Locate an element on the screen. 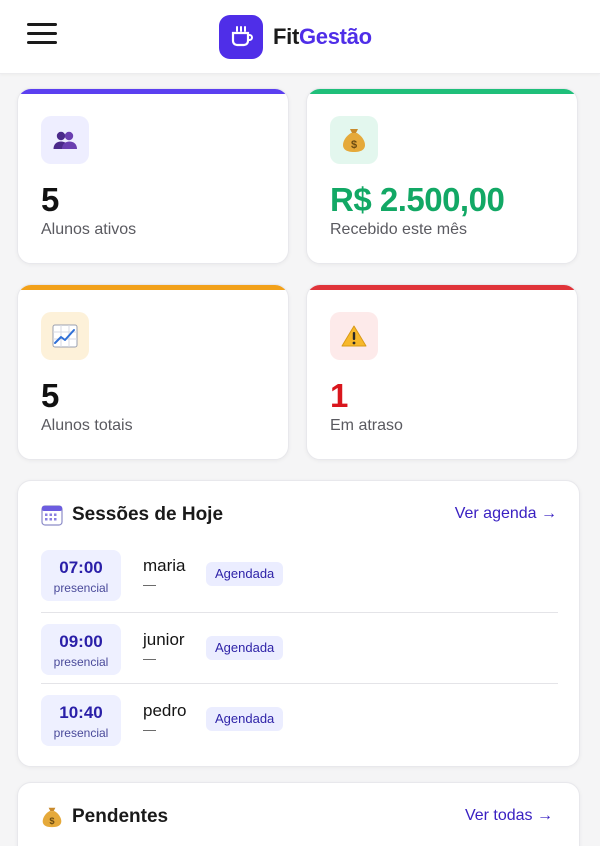  stat-label: Recebido este mês is located at coordinates (398, 229).